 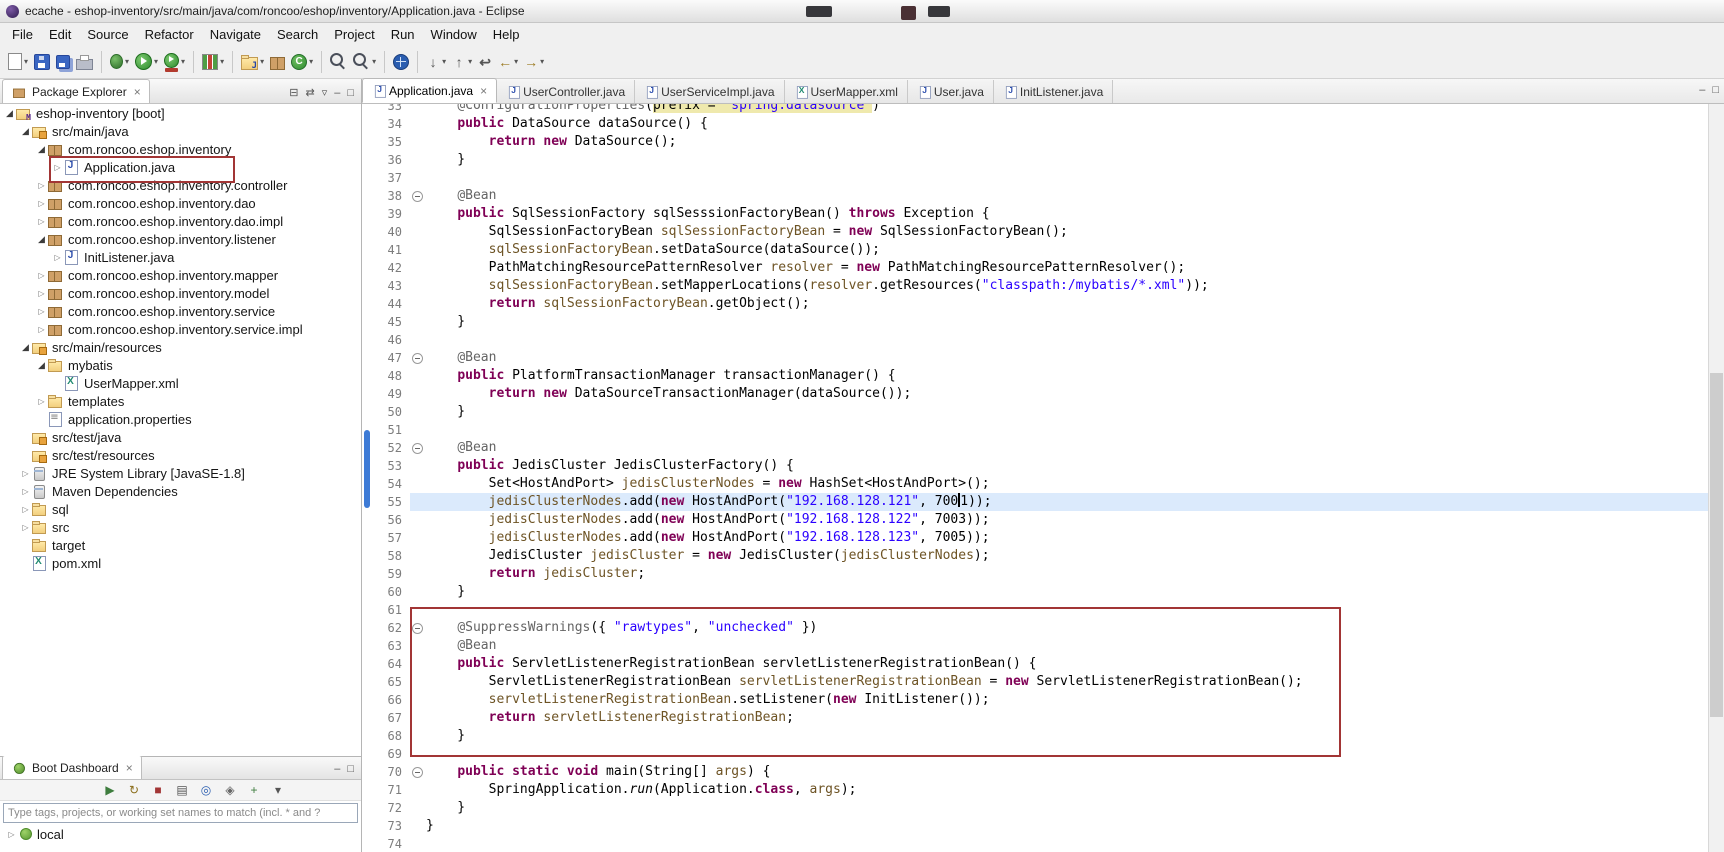 What do you see at coordinates (252, 62) in the screenshot?
I see `new-java-project-button: ▾` at bounding box center [252, 62].